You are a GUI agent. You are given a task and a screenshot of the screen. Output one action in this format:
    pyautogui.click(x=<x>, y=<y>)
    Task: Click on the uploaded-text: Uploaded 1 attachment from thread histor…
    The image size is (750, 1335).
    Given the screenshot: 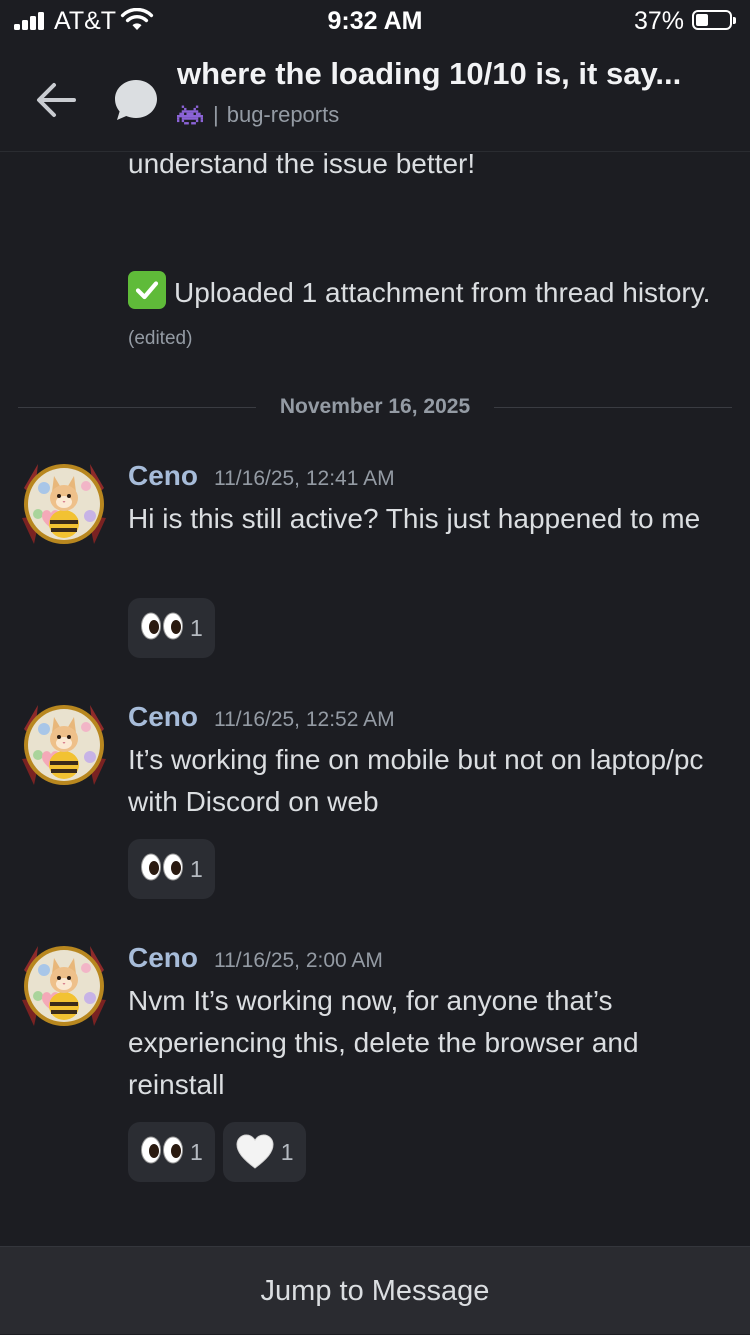 What is the action you would take?
    pyautogui.click(x=442, y=292)
    